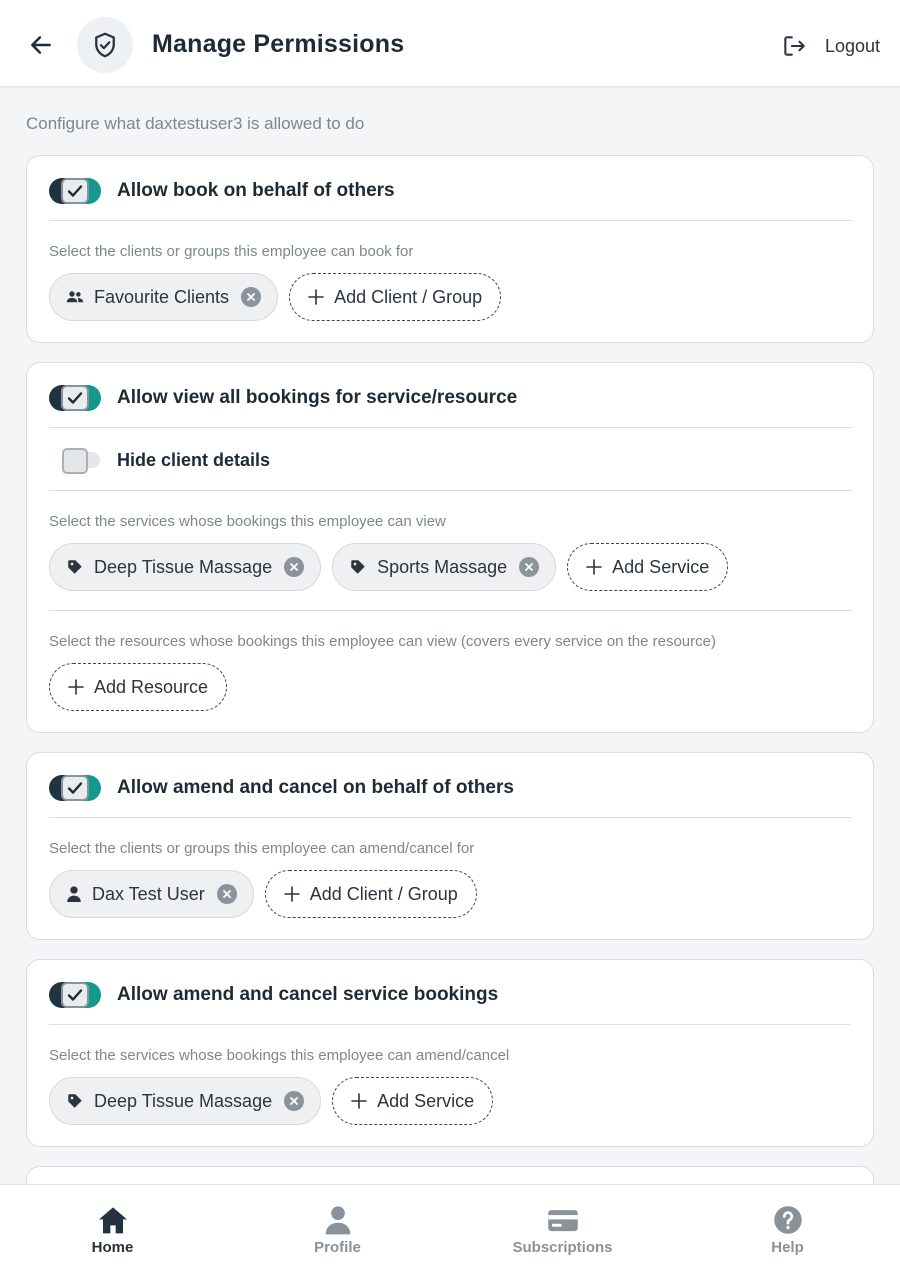 The width and height of the screenshot is (900, 1286). I want to click on help-icon, so click(787, 1220).